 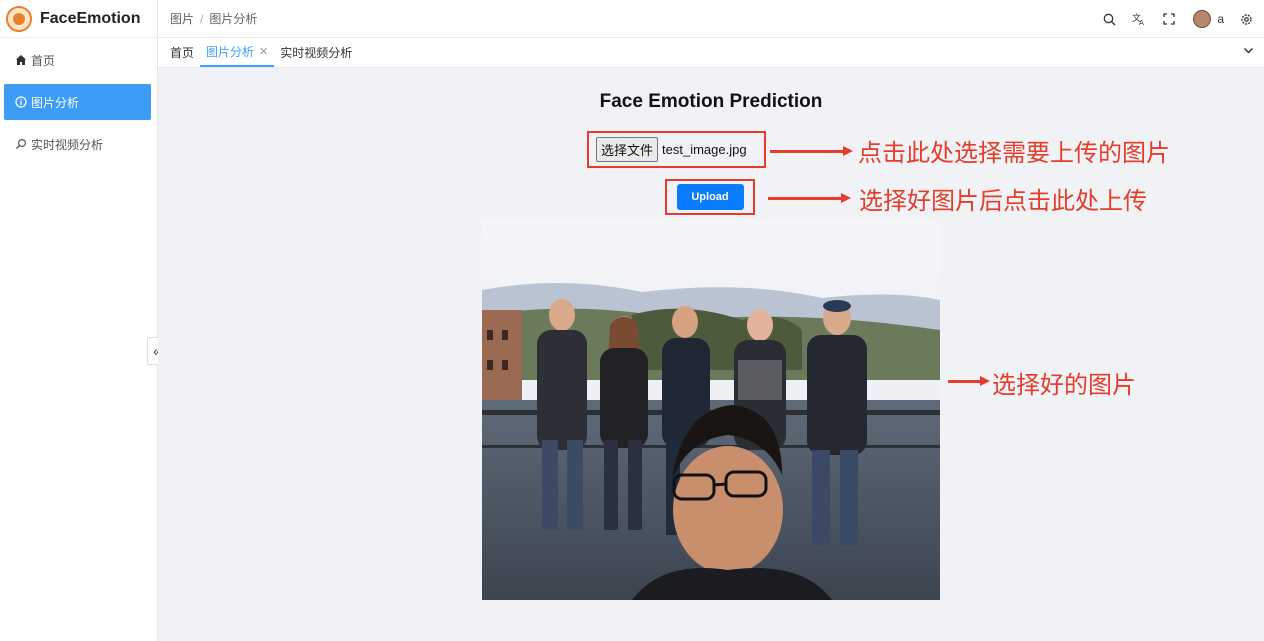 What do you see at coordinates (1246, 19) in the screenshot?
I see `settings-icon` at bounding box center [1246, 19].